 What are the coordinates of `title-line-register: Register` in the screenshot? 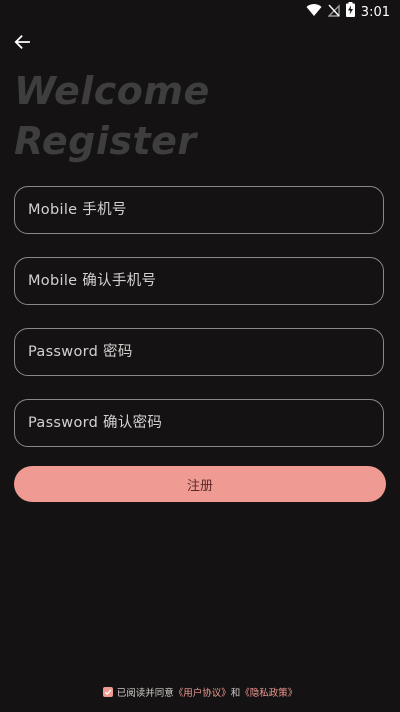 It's located at (105, 141).